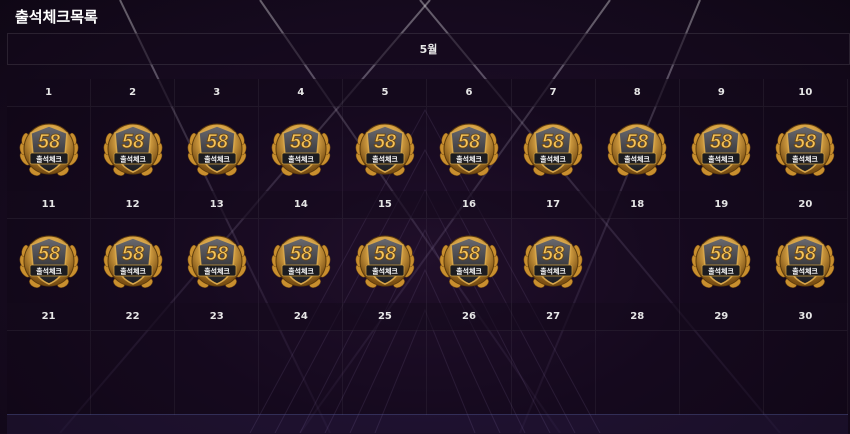 The width and height of the screenshot is (850, 434). Describe the element at coordinates (637, 317) in the screenshot. I see `day-number: 28` at that location.